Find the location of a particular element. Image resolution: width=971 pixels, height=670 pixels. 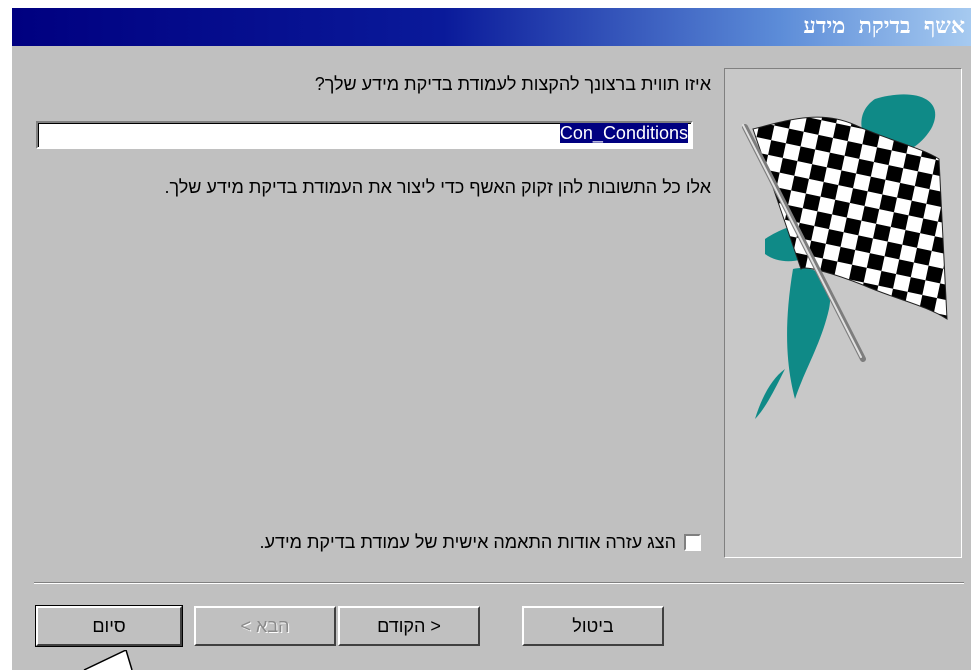

next-button-label: הבא > is located at coordinates (265, 625).